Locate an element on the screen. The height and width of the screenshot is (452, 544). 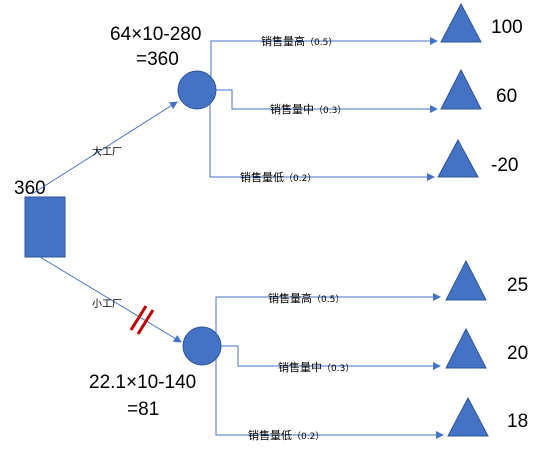
big-formula-line1: 64×10-280 is located at coordinates (155, 34).